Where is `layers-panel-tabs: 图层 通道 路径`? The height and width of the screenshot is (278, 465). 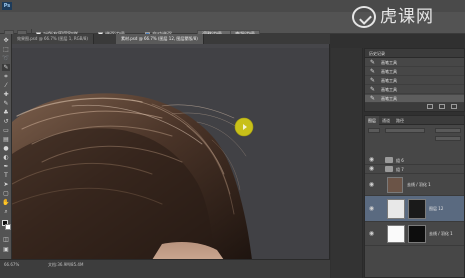
layers-panel-tabs: 图层 通道 路径 is located at coordinates (414, 120).